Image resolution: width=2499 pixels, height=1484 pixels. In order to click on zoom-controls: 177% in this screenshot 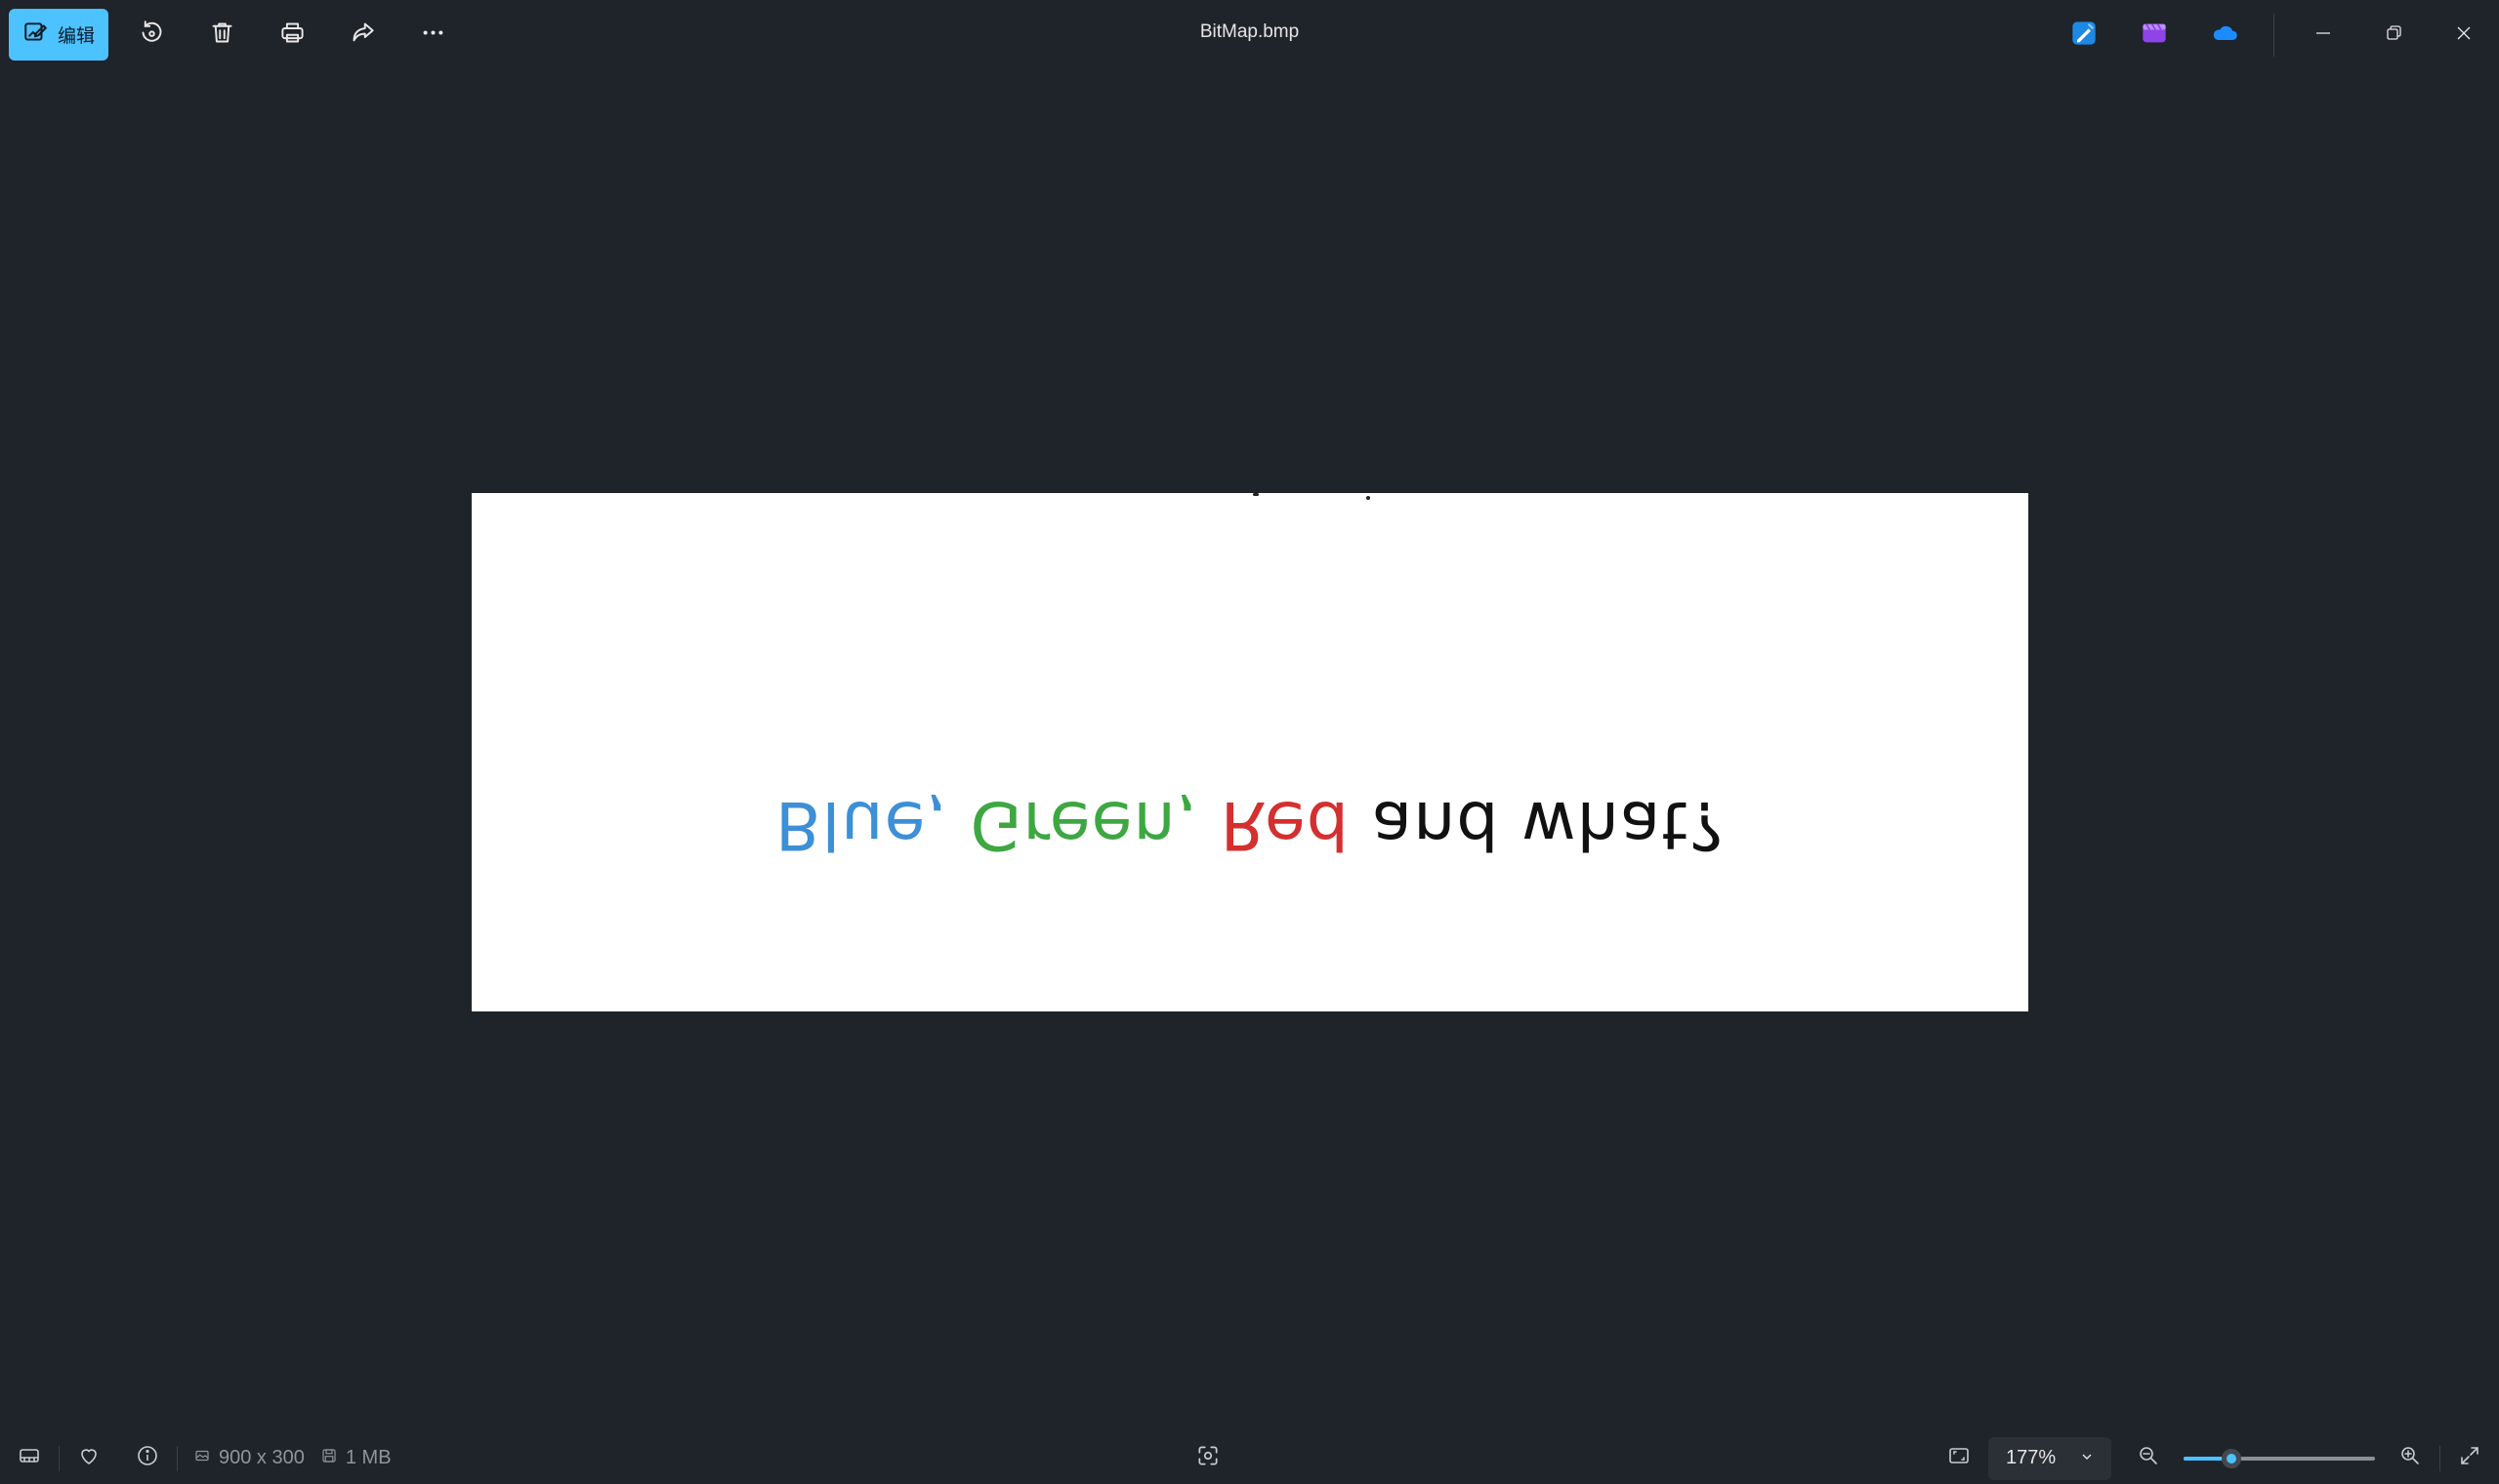, I will do `click(2215, 1458)`.